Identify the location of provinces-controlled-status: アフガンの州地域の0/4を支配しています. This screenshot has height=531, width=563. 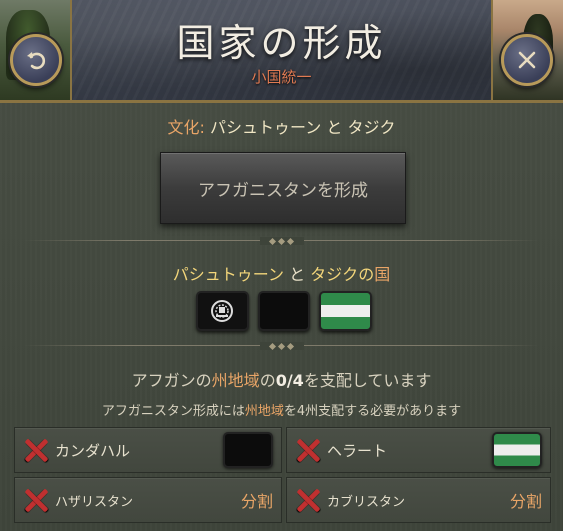
(281, 379).